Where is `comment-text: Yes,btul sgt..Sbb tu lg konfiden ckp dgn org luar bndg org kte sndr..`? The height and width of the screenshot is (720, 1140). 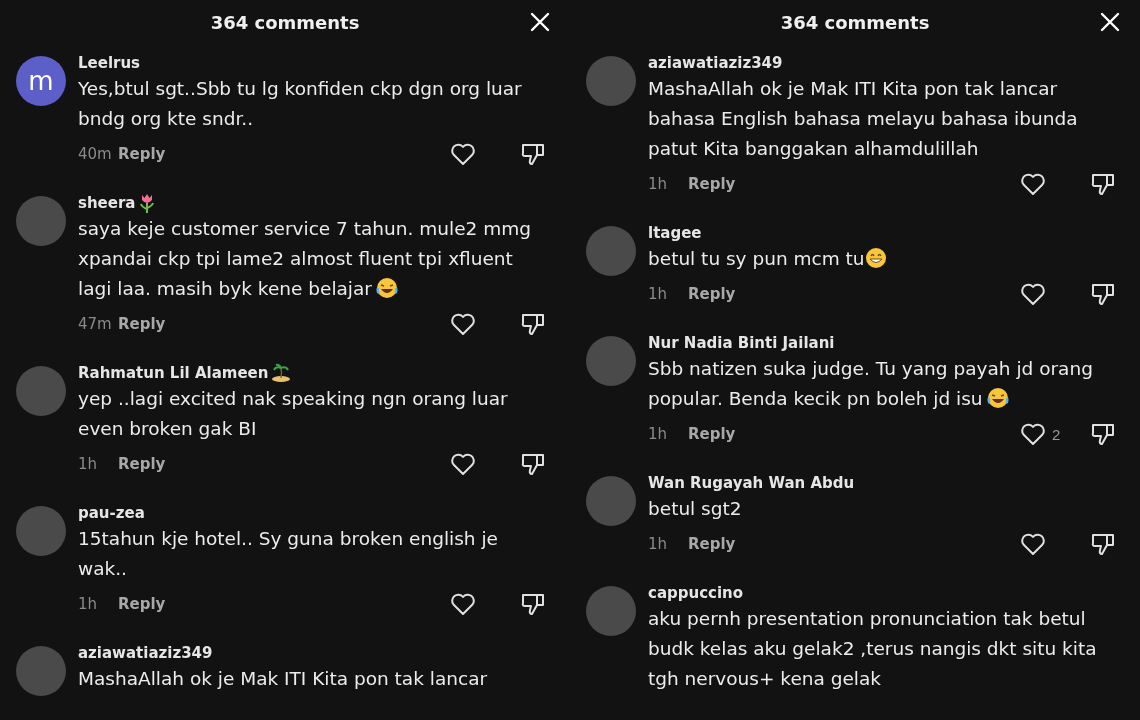
comment-text: Yes,btul sgt..Sbb tu lg konfiden ckp dgn org luar bndg org kte sndr.. is located at coordinates (300, 104).